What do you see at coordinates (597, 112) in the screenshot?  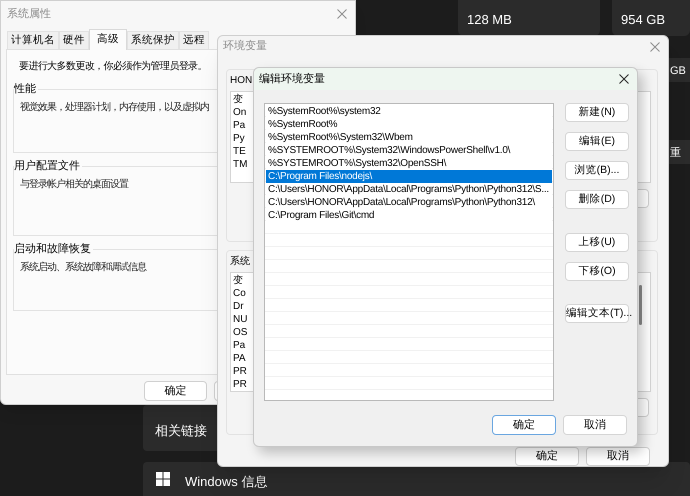 I see `side-button: 新建(N)` at bounding box center [597, 112].